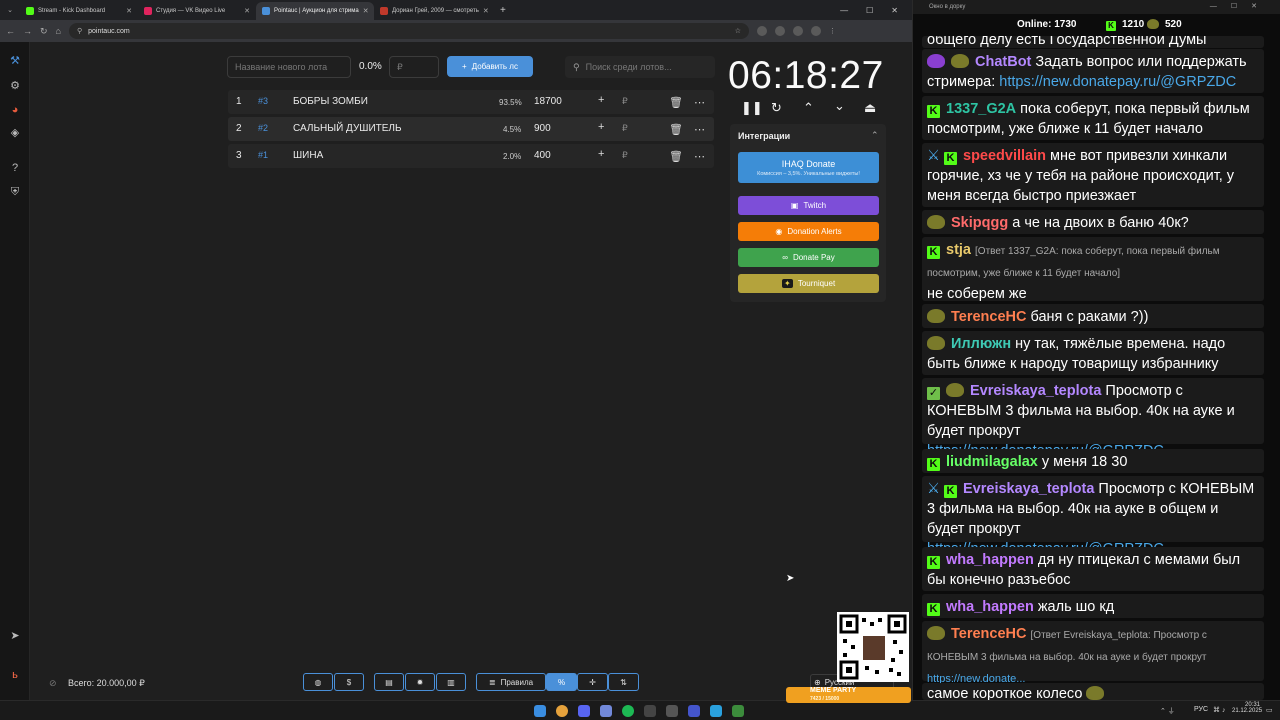 This screenshot has width=1280, height=720. What do you see at coordinates (808, 231) in the screenshot?
I see `donation-alerts-button: ◉ Donation Alerts` at bounding box center [808, 231].